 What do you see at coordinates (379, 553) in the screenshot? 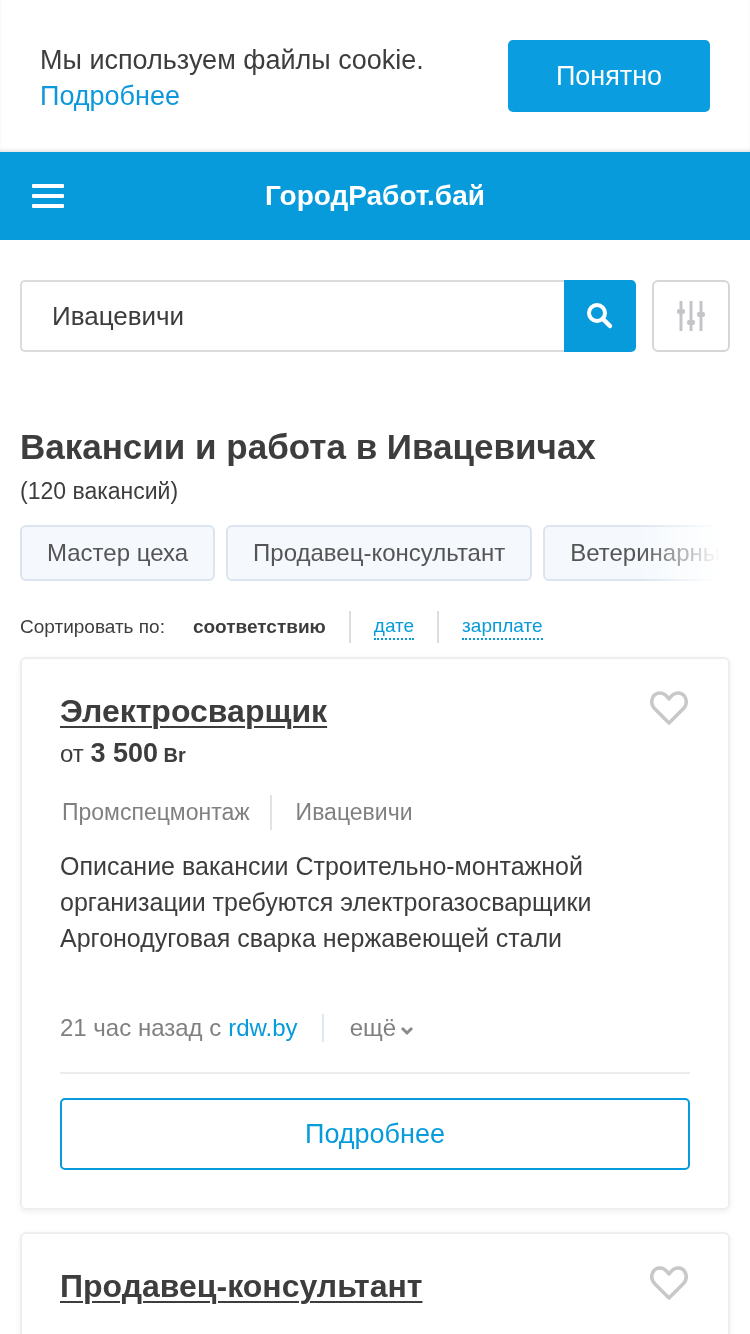
I see `tag-chip: Продавец-консультант` at bounding box center [379, 553].